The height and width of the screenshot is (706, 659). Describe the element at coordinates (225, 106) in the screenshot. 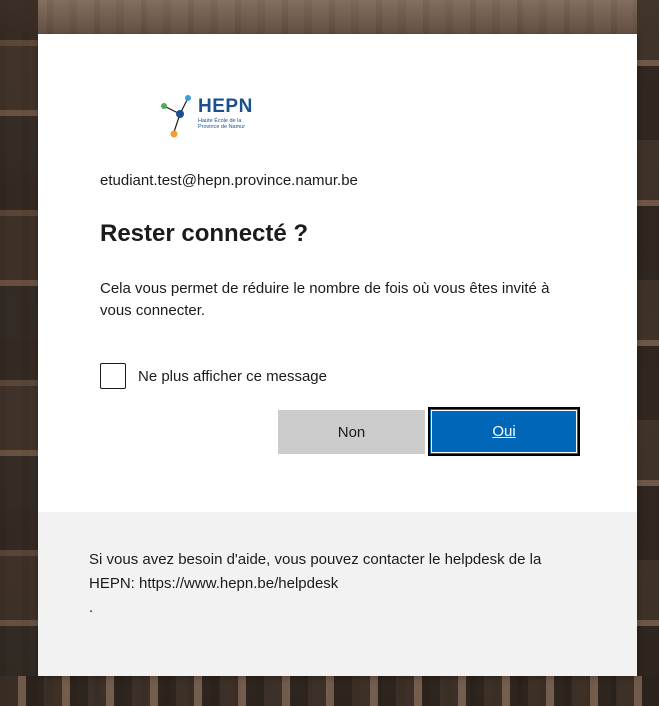

I see `logo-wordmark: HEPN` at that location.